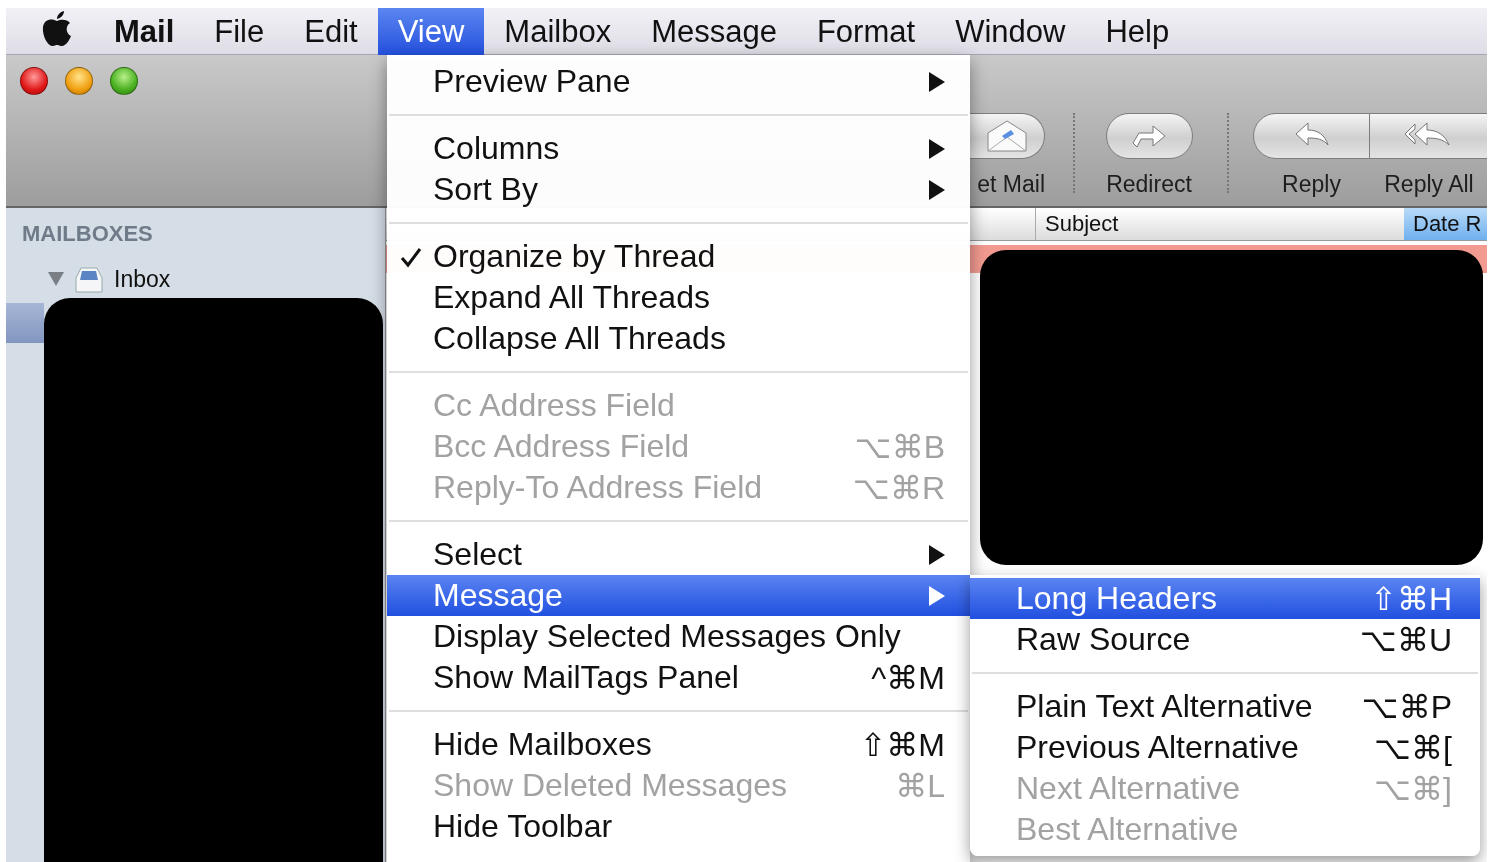  I want to click on toolbar-label: et Mail, so click(1011, 184).